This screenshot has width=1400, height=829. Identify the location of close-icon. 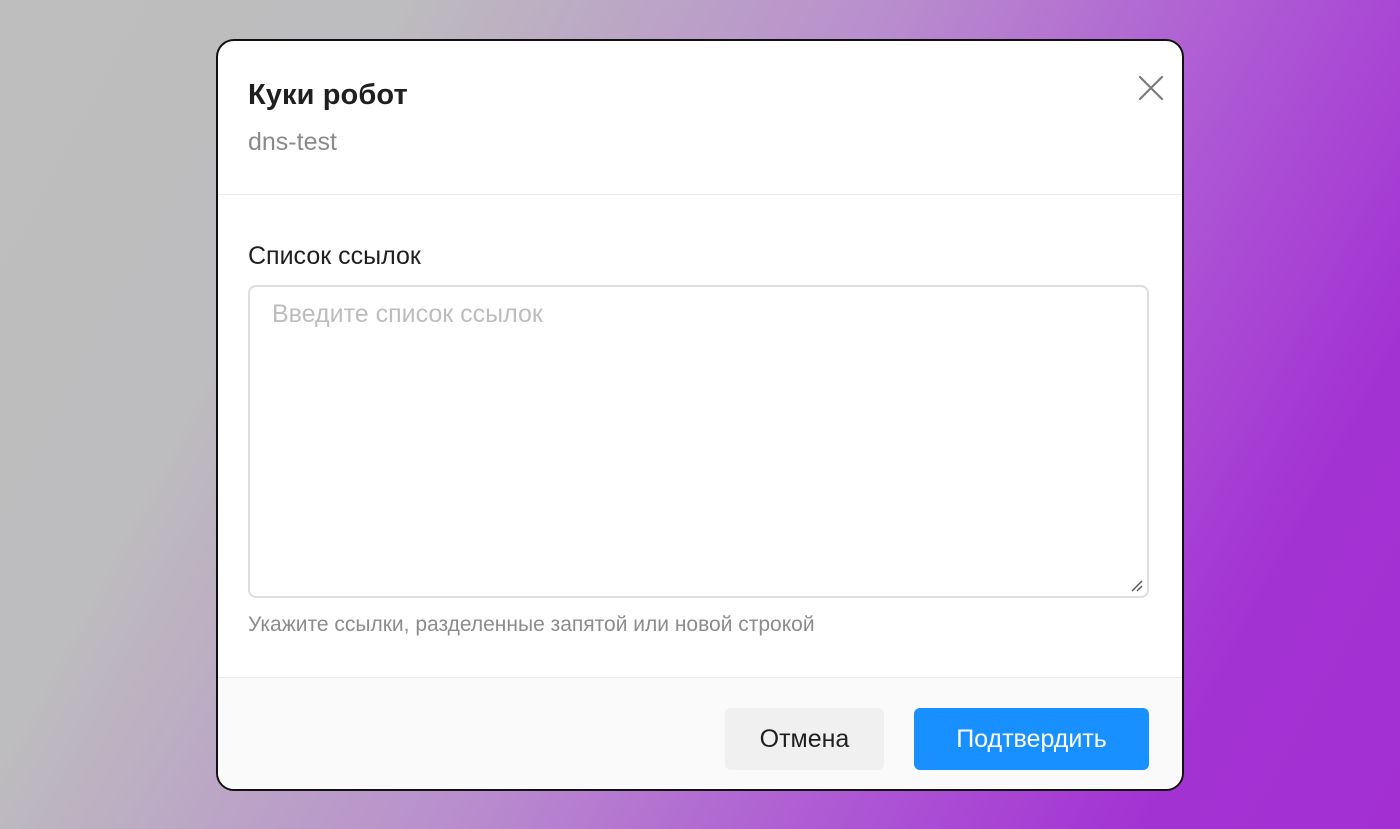
(1151, 88).